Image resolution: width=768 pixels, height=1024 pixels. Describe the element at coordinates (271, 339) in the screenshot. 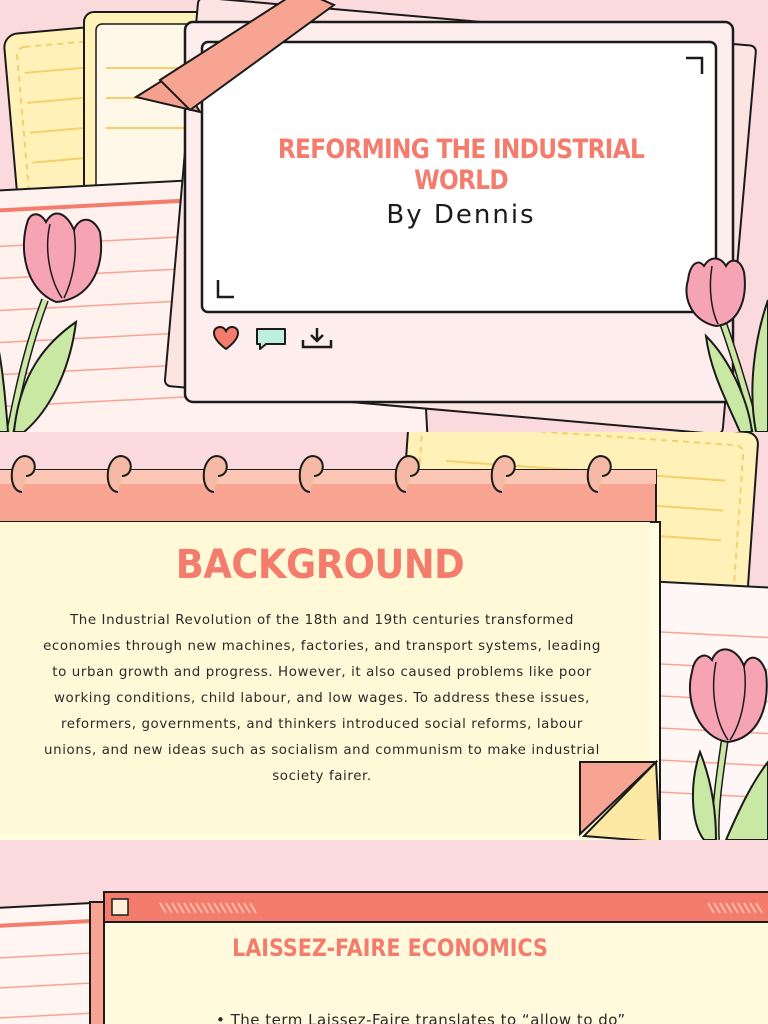

I see `comment-icon` at that location.